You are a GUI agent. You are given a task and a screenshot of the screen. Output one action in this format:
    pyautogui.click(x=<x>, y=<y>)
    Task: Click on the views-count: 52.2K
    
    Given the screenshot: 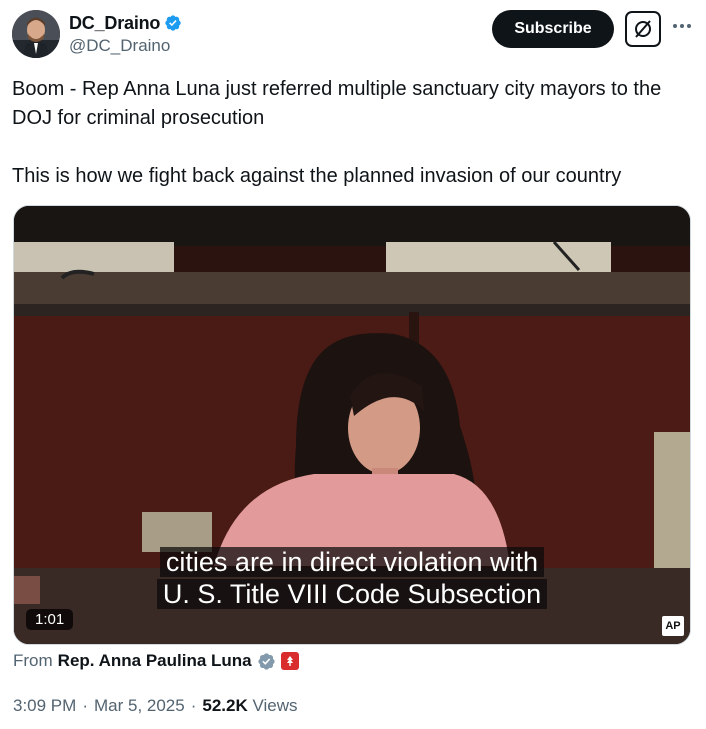 What is the action you would take?
    pyautogui.click(x=225, y=705)
    